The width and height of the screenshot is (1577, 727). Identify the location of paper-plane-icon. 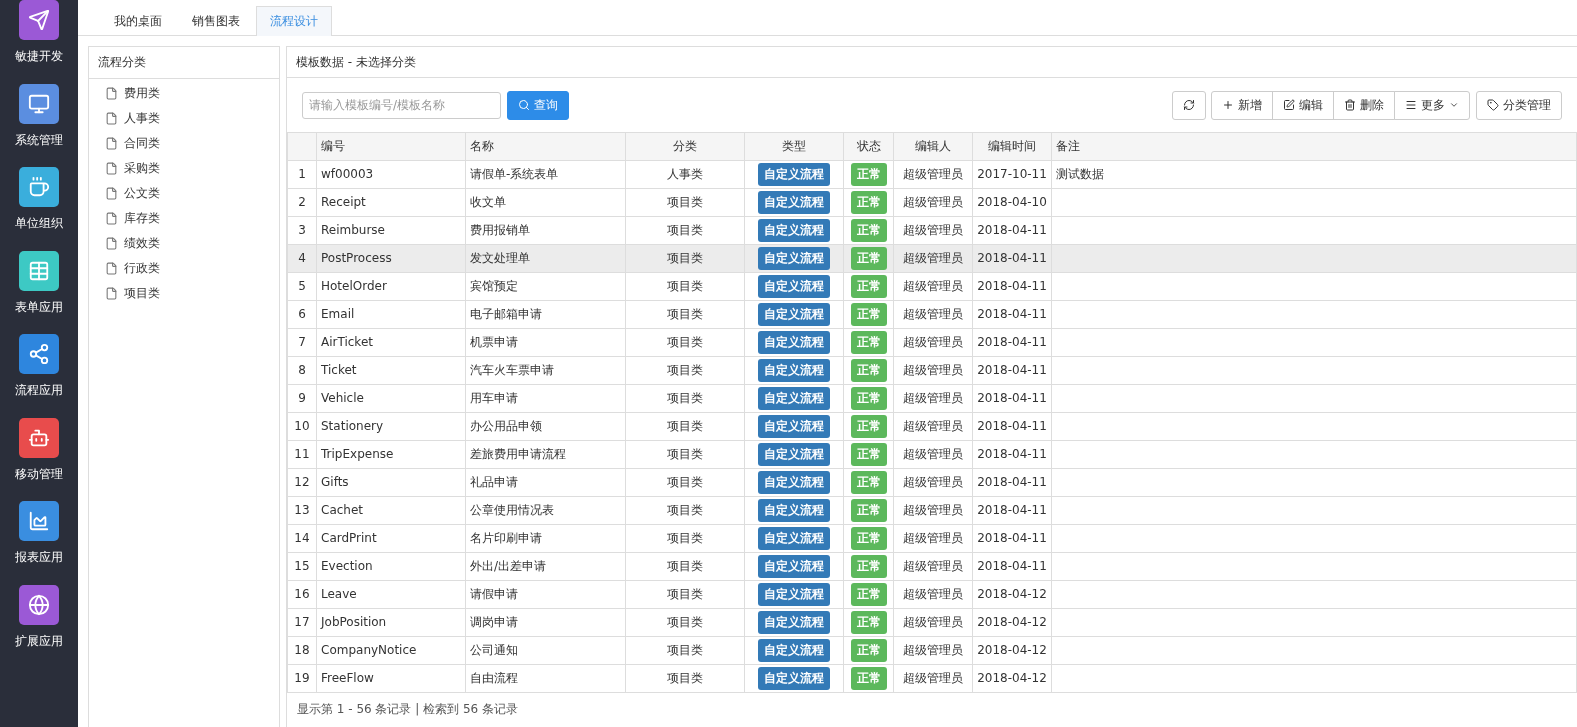
(39, 20).